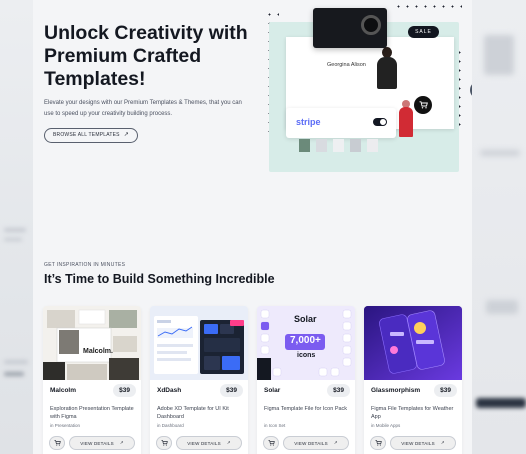 This screenshot has height=454, width=526. Describe the element at coordinates (159, 279) in the screenshot. I see `section-title: It’s Time to Build Something Incredible` at that location.